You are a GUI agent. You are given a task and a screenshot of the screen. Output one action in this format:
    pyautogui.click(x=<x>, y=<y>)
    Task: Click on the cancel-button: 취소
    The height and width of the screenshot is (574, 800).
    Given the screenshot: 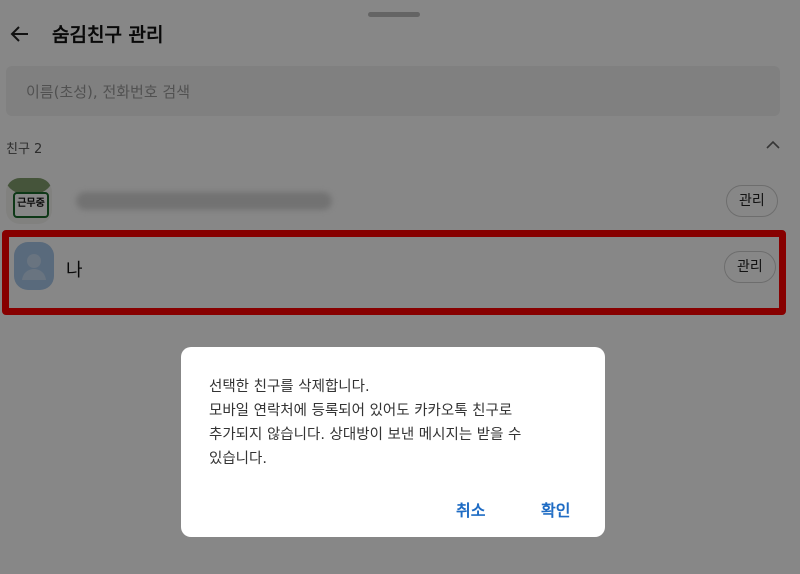 What is the action you would take?
    pyautogui.click(x=470, y=509)
    